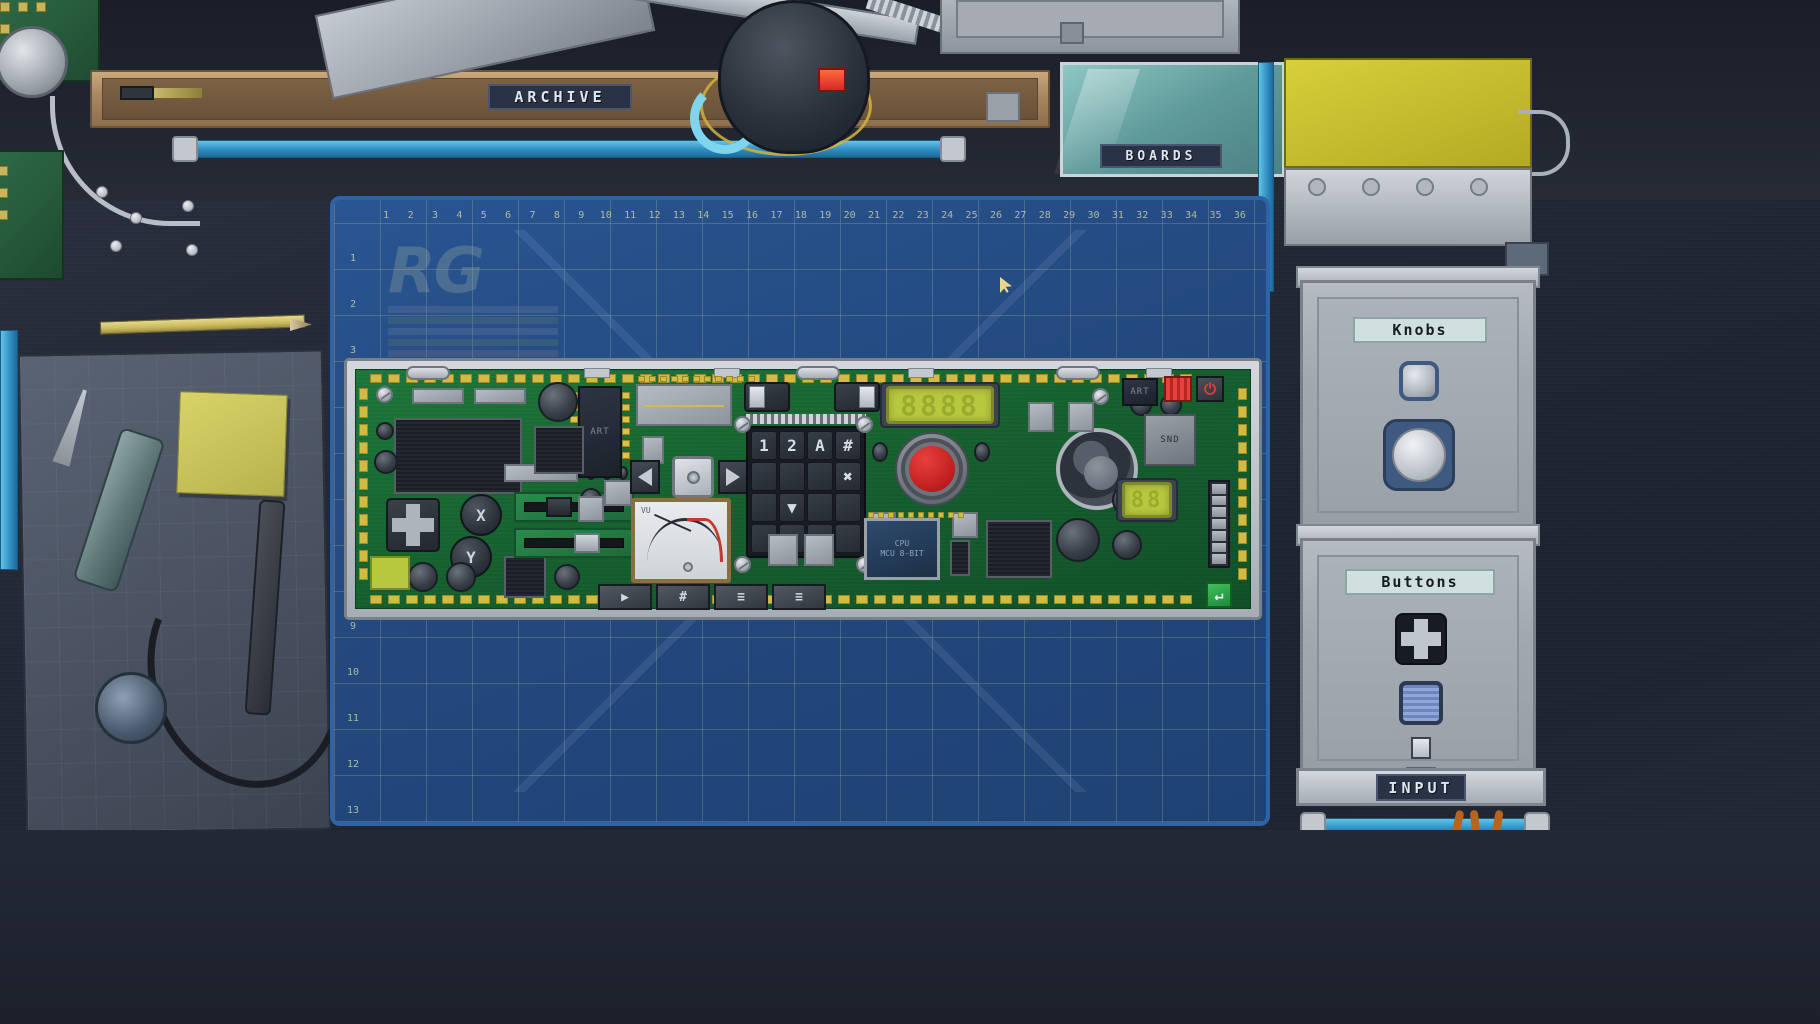  I want to click on tiny-button-icon, so click(1421, 748).